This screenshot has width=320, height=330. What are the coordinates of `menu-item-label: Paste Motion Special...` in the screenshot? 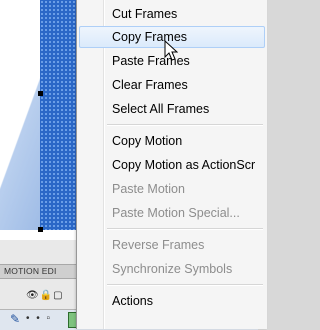 It's located at (176, 213).